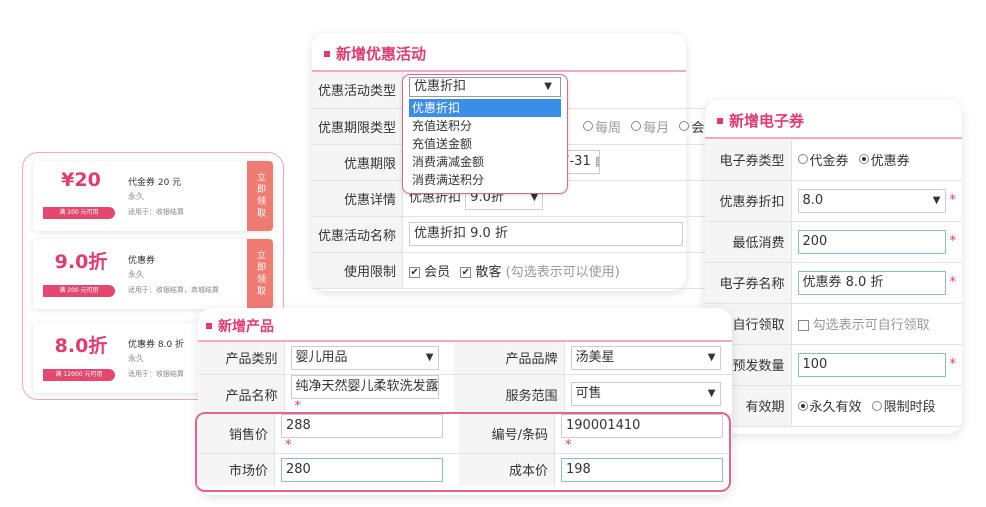 This screenshot has width=986, height=507. What do you see at coordinates (509, 358) in the screenshot?
I see `product-brand-label: 产品品牌` at bounding box center [509, 358].